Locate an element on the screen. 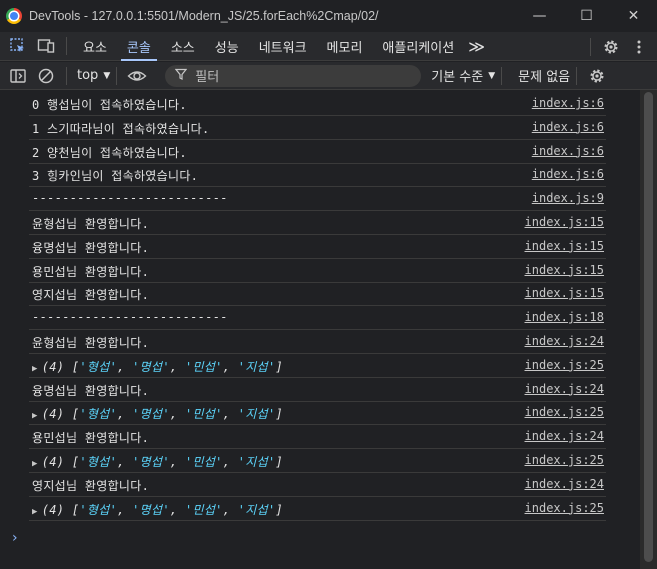  console-message: 용민섭님 환영합니다. is located at coordinates (91, 438).